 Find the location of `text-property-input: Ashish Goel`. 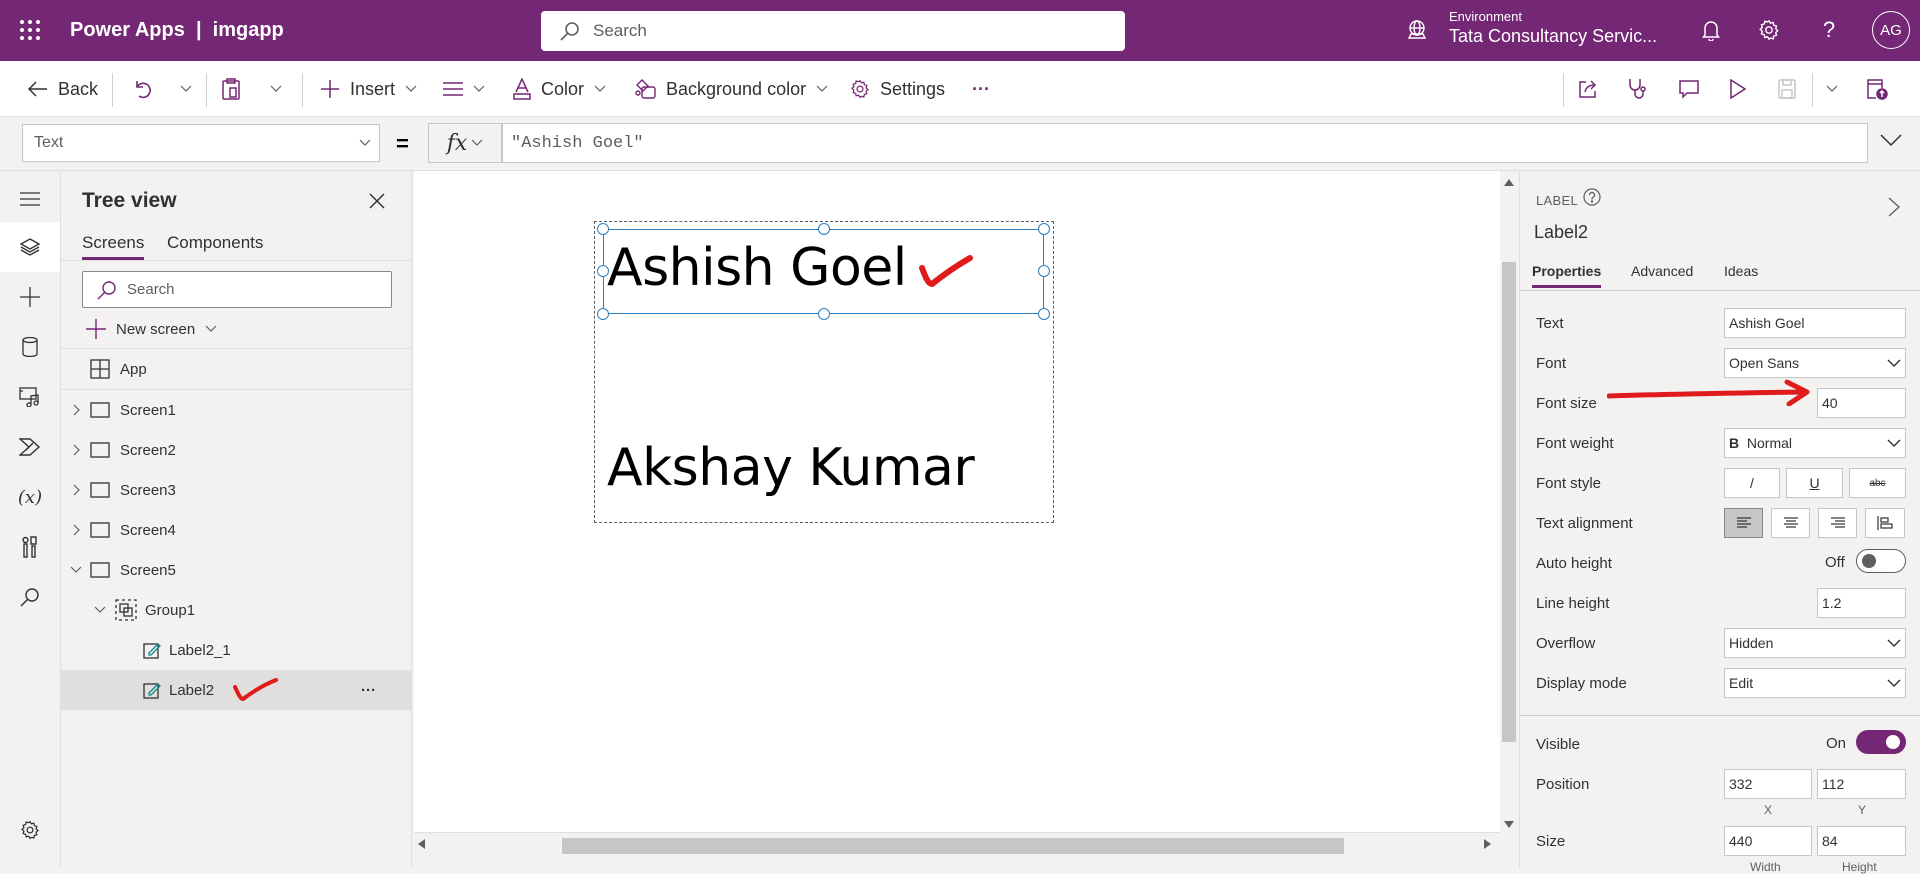

text-property-input: Ashish Goel is located at coordinates (1815, 323).